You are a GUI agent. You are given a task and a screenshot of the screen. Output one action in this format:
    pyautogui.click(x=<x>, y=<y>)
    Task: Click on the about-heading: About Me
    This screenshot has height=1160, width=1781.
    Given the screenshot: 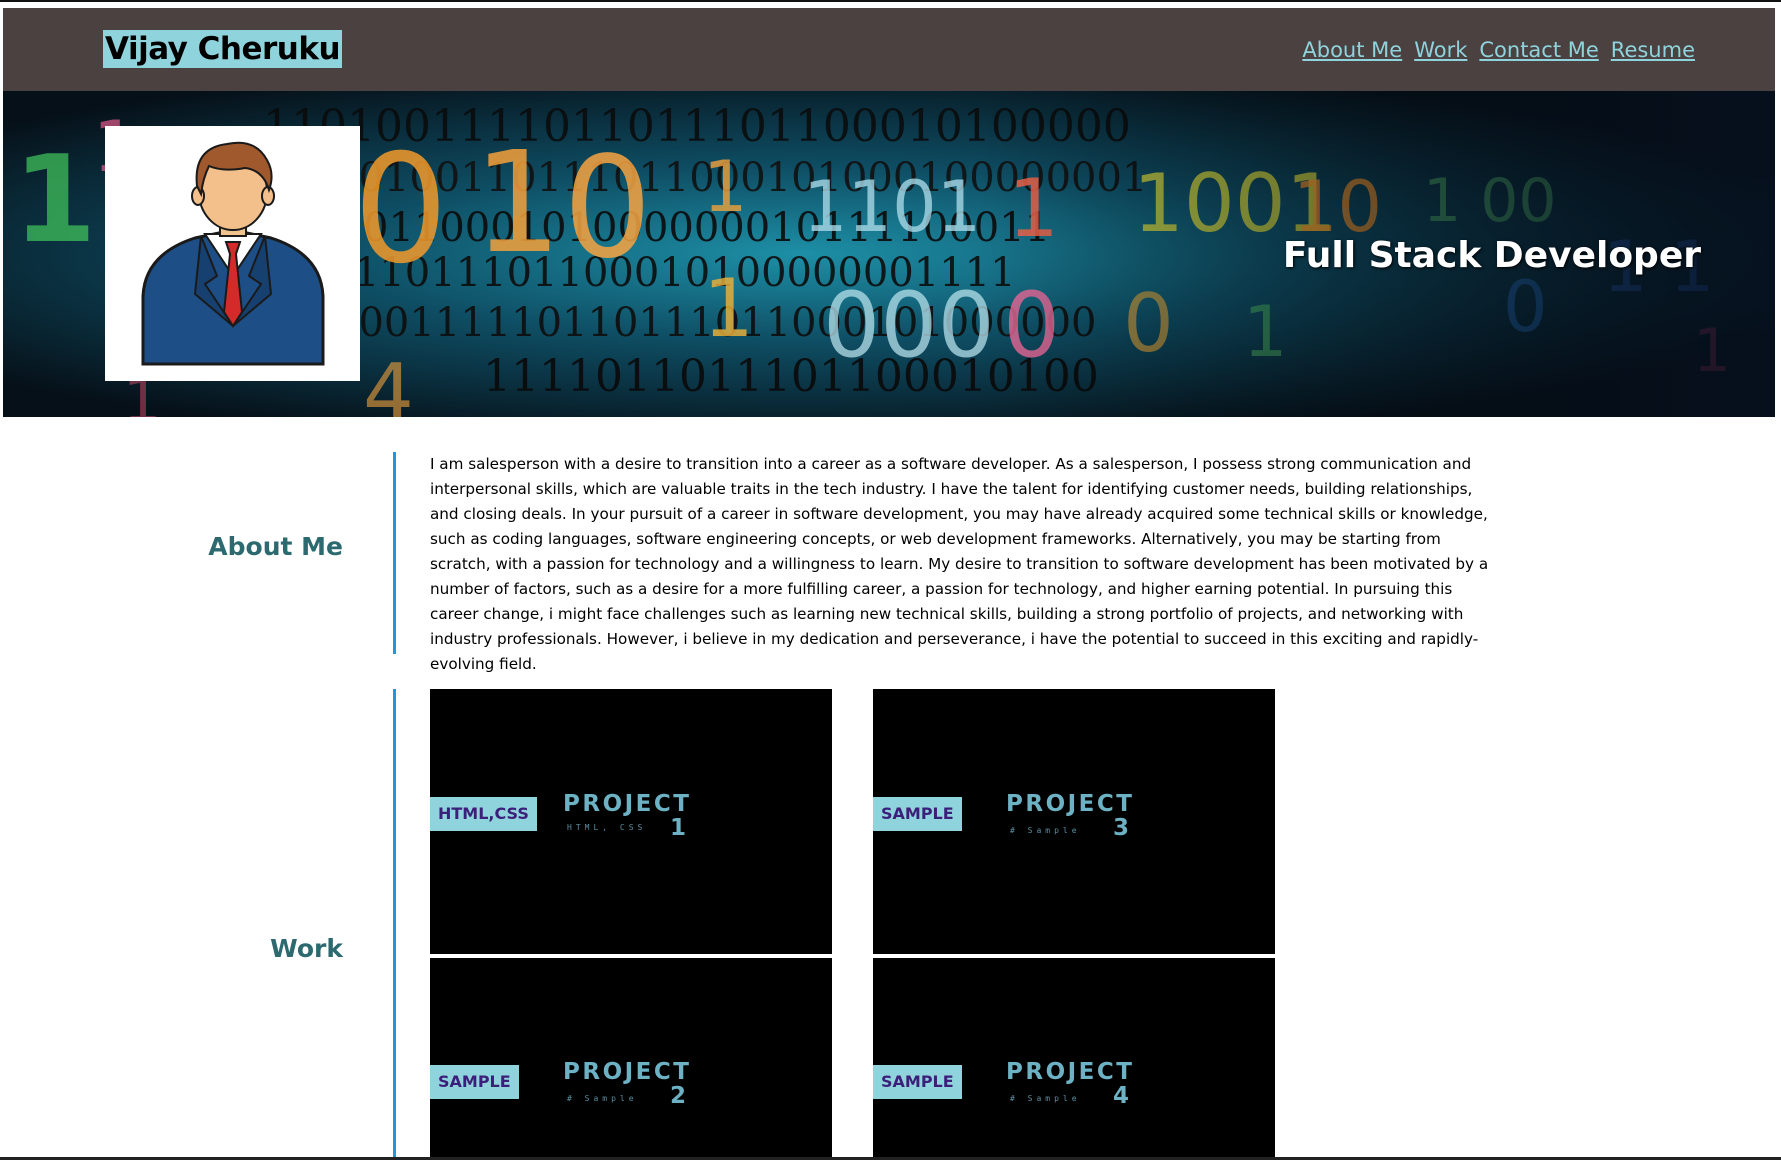 What is the action you would take?
    pyautogui.click(x=275, y=546)
    